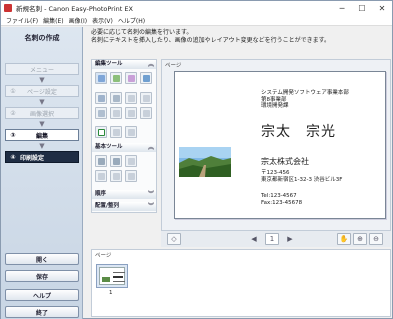  I want to click on maximize-button: ☐, so click(362, 8).